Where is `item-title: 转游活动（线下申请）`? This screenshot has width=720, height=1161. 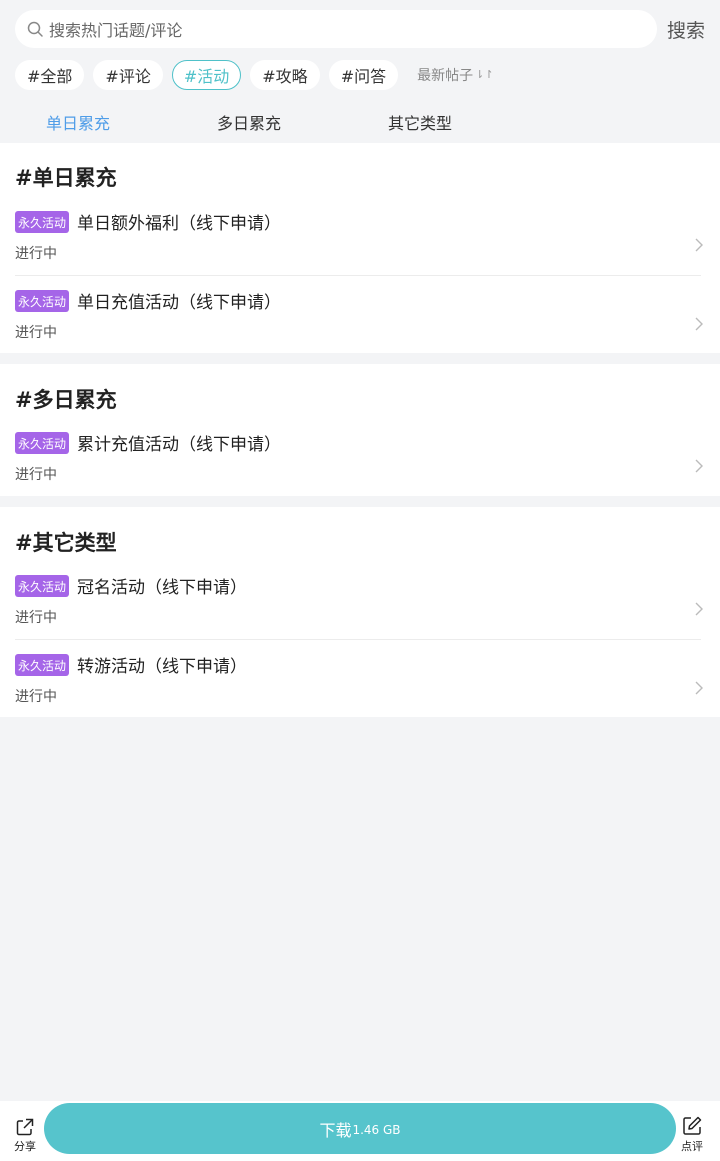
item-title: 转游活动（线下申请） is located at coordinates (162, 667).